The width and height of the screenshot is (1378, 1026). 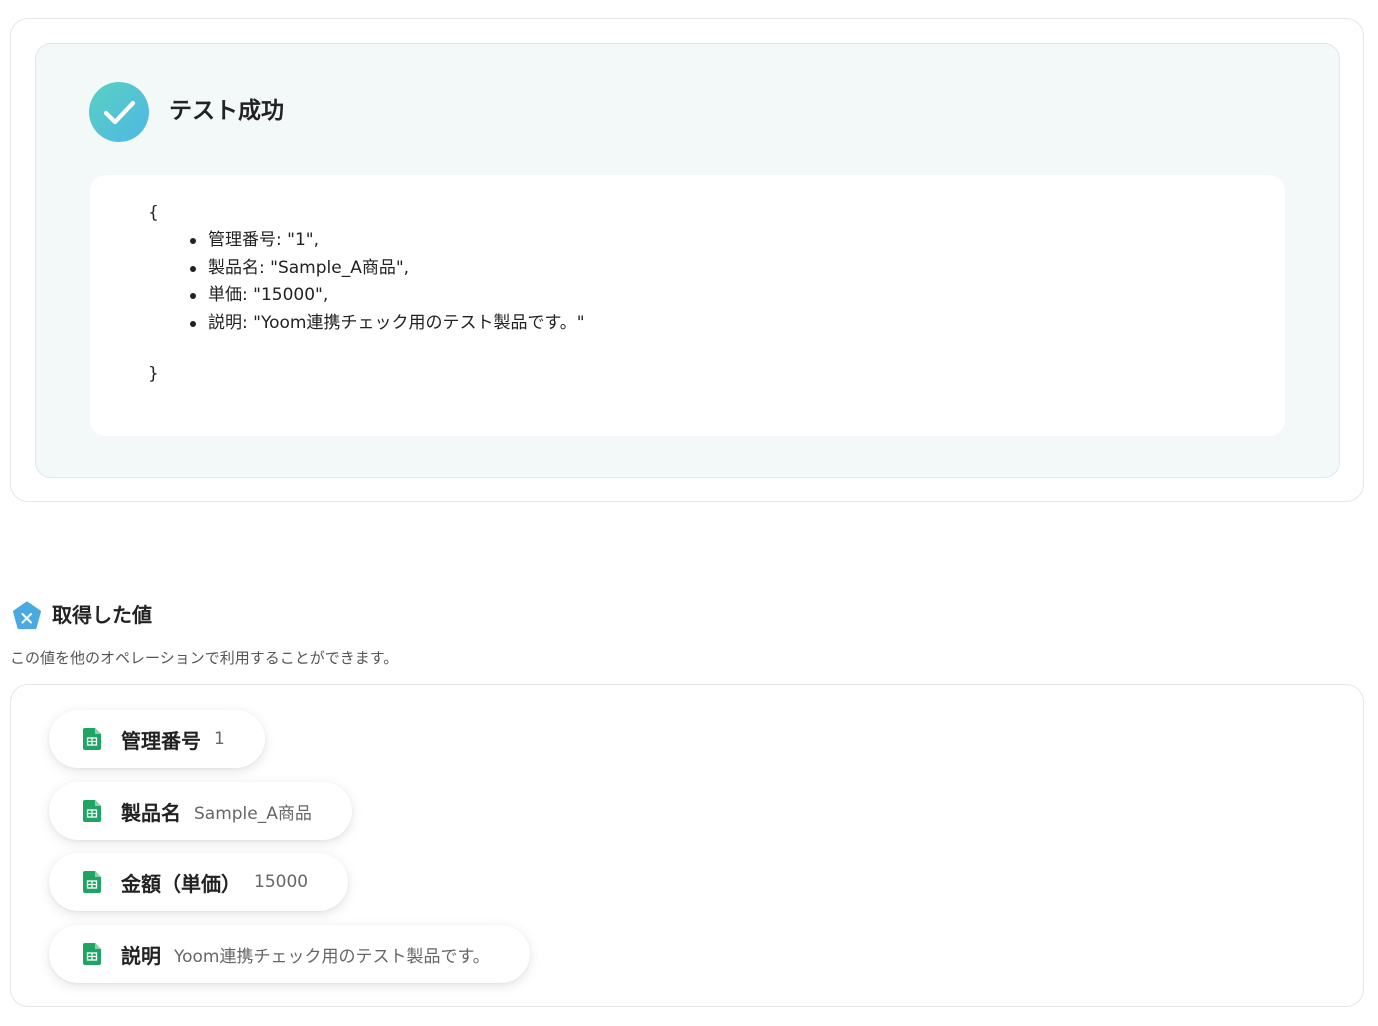 What do you see at coordinates (141, 955) in the screenshot?
I see `chip-label: 説明` at bounding box center [141, 955].